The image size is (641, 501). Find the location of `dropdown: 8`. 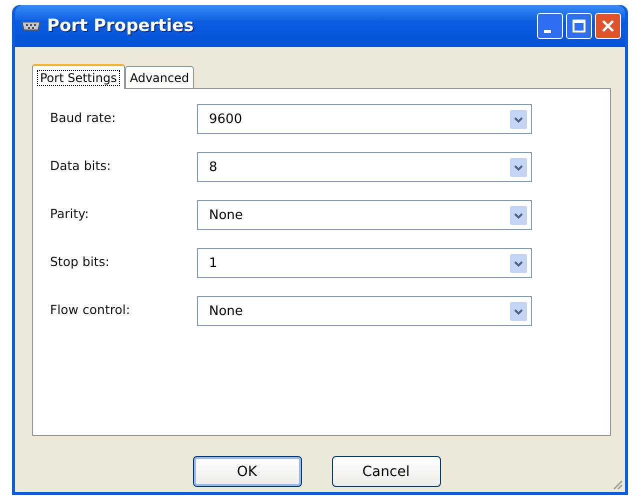

dropdown: 8 is located at coordinates (364, 167).